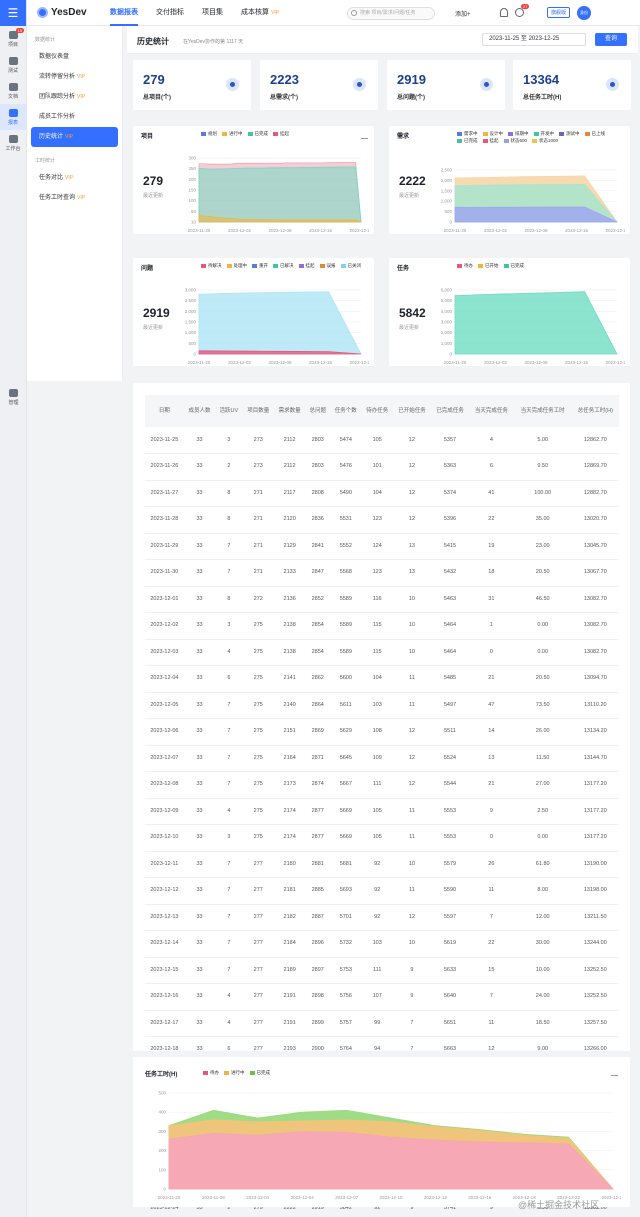 The height and width of the screenshot is (1217, 640). I want to click on x-tick-label: 2023-12-16, so click(577, 230).